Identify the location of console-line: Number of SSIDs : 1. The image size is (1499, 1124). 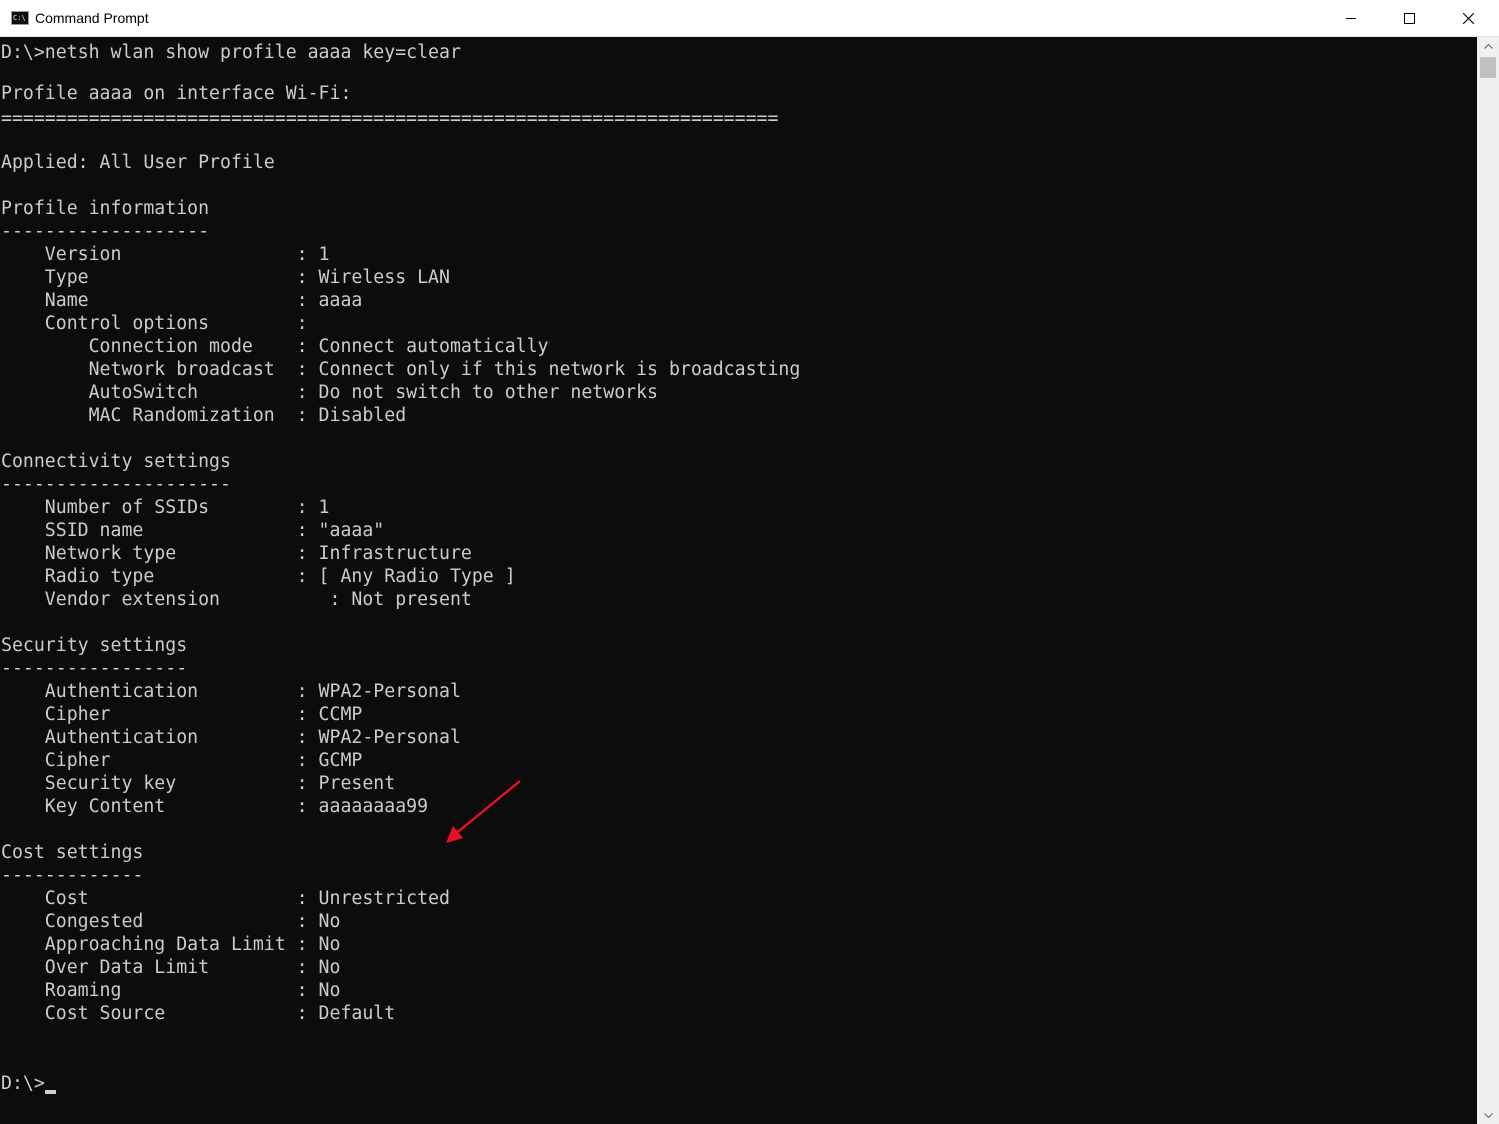
(165, 507).